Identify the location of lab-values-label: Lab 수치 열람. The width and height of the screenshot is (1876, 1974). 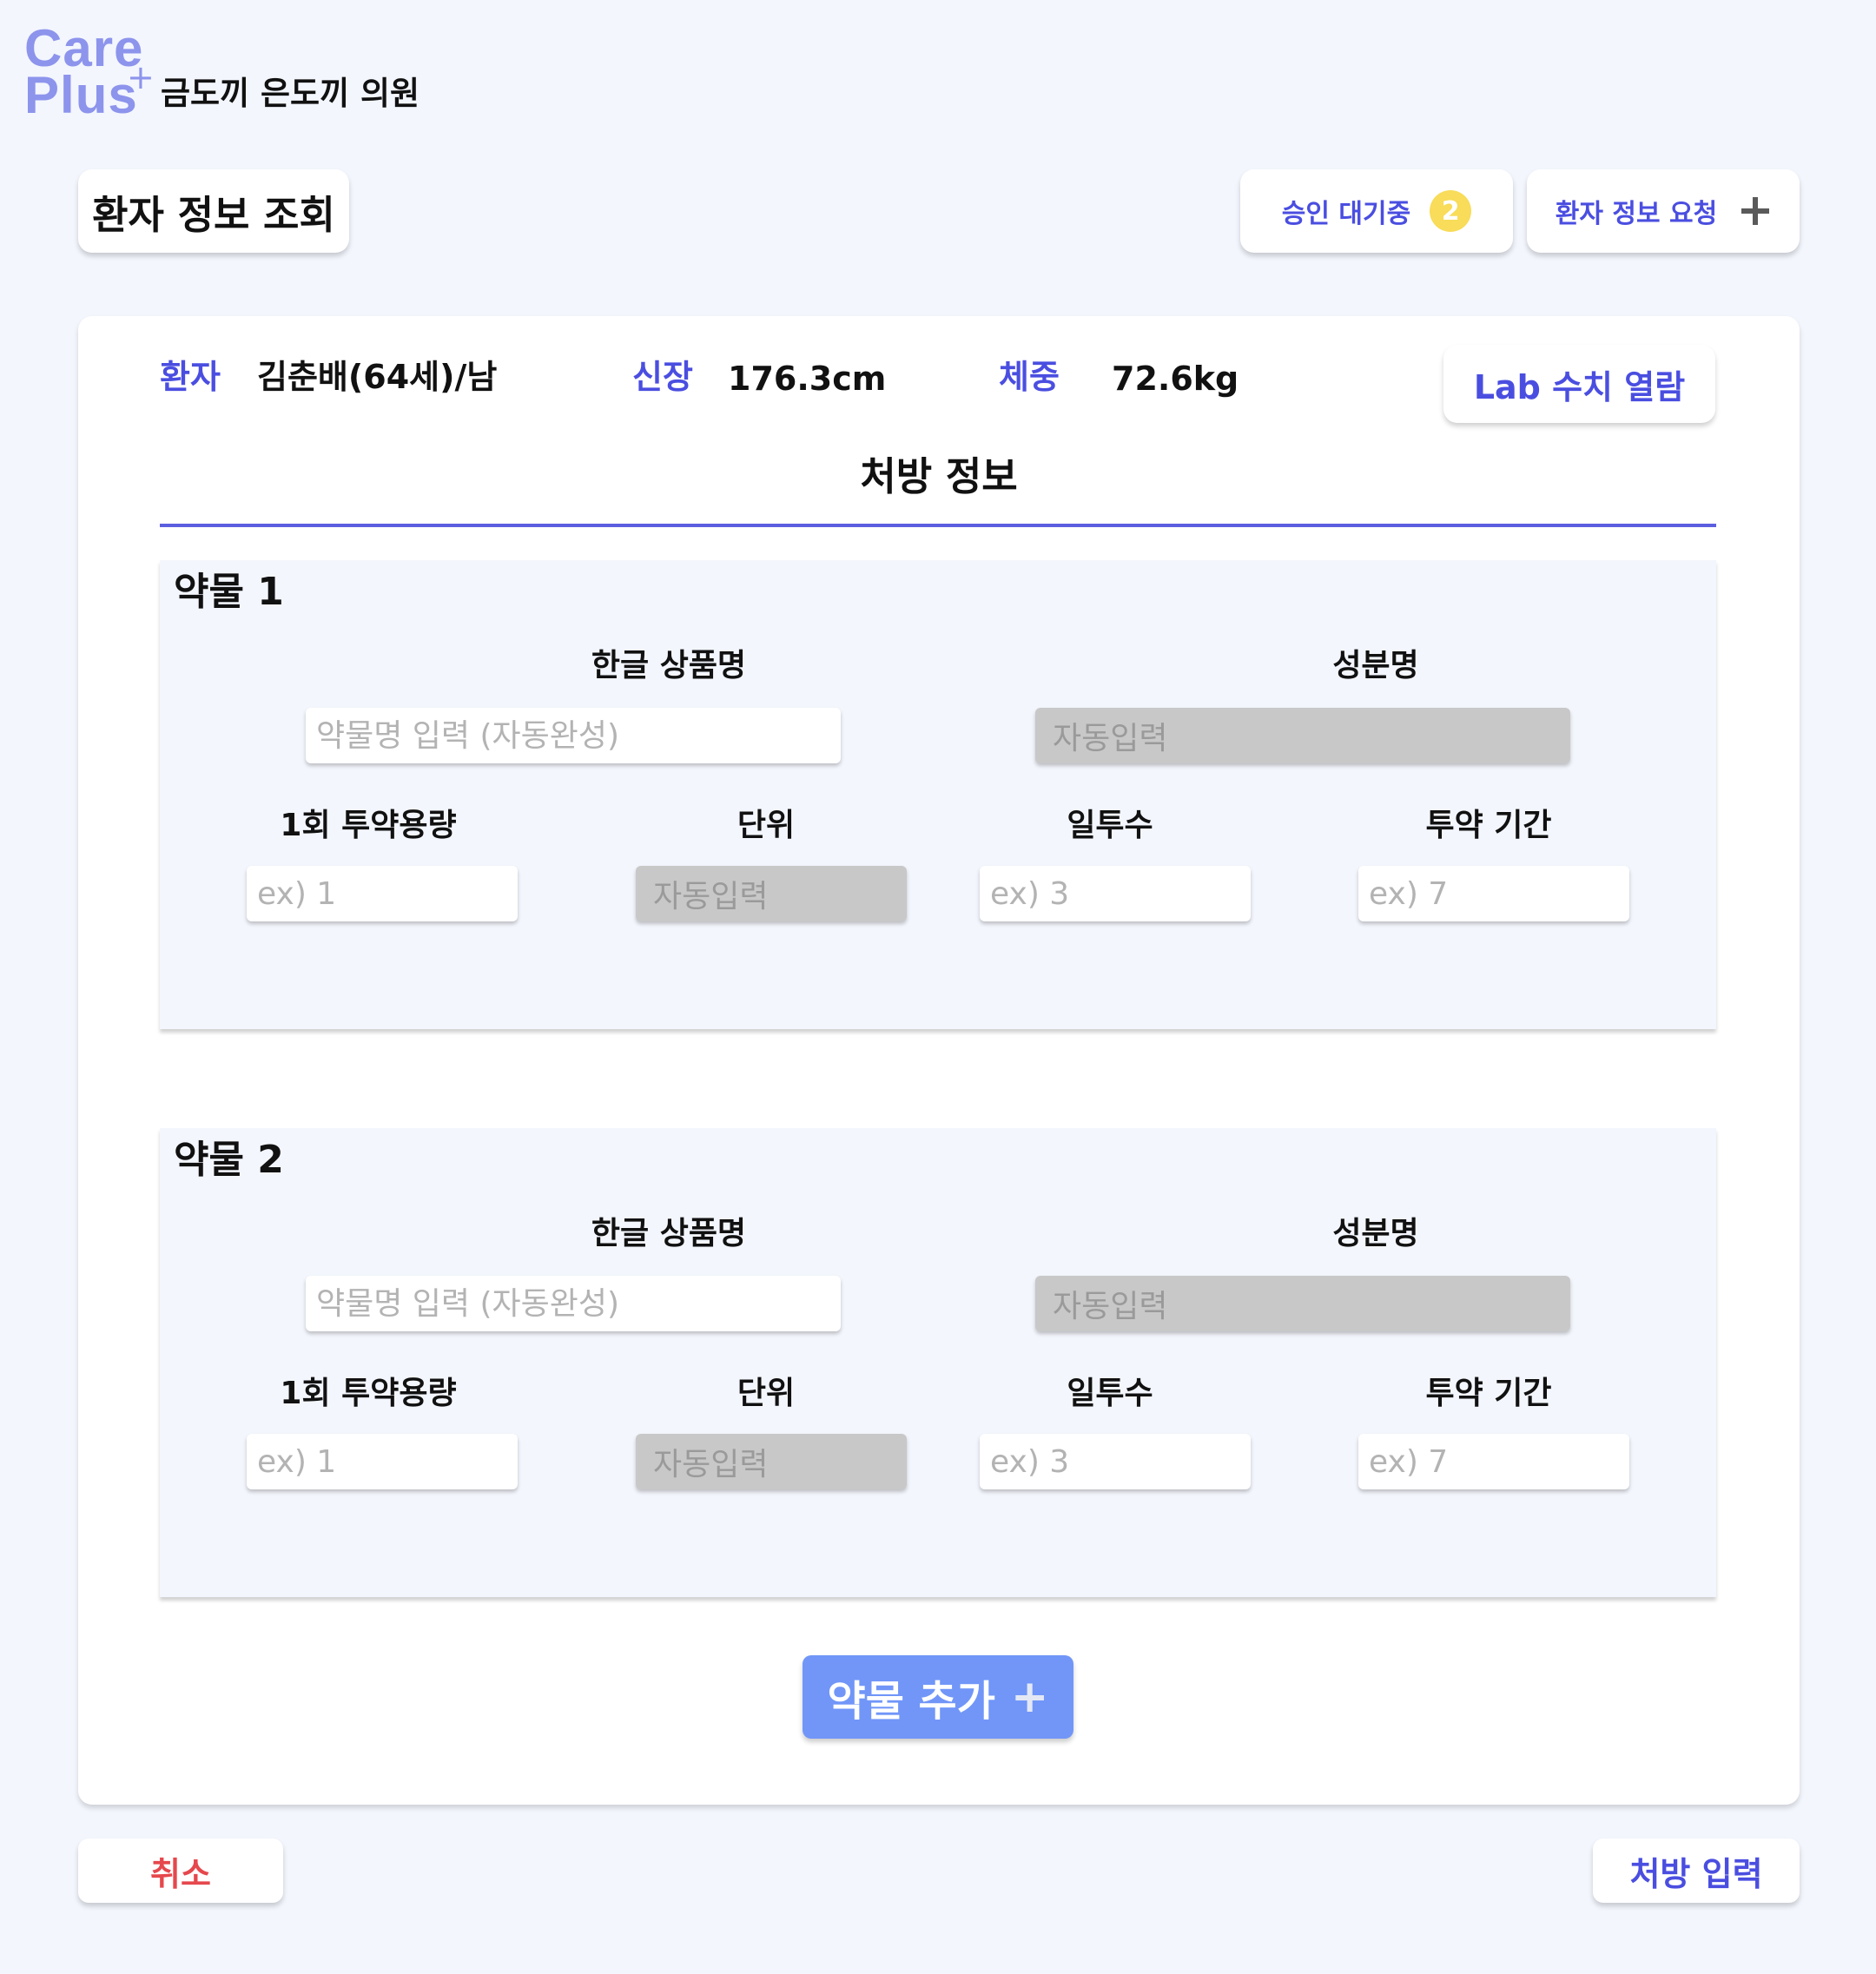
(1579, 387).